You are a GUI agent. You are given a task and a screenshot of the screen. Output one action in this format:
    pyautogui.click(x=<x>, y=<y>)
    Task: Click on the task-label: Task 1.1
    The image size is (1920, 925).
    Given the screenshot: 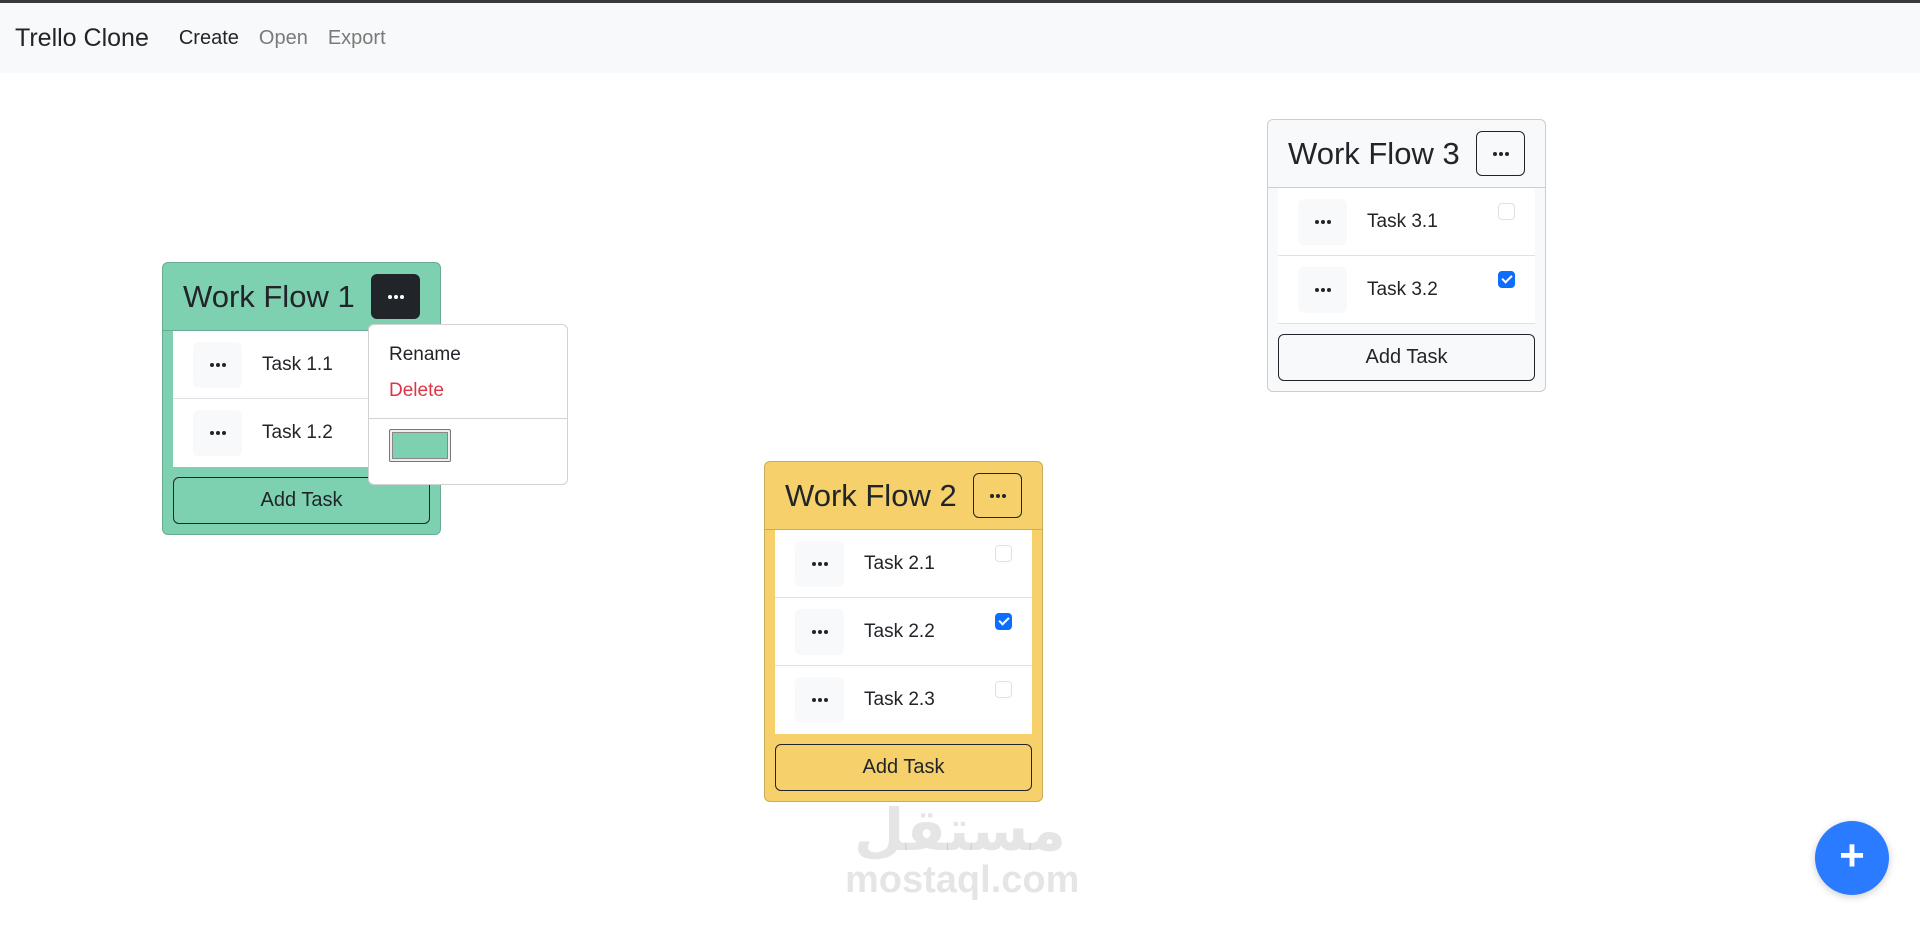 What is the action you would take?
    pyautogui.click(x=297, y=364)
    